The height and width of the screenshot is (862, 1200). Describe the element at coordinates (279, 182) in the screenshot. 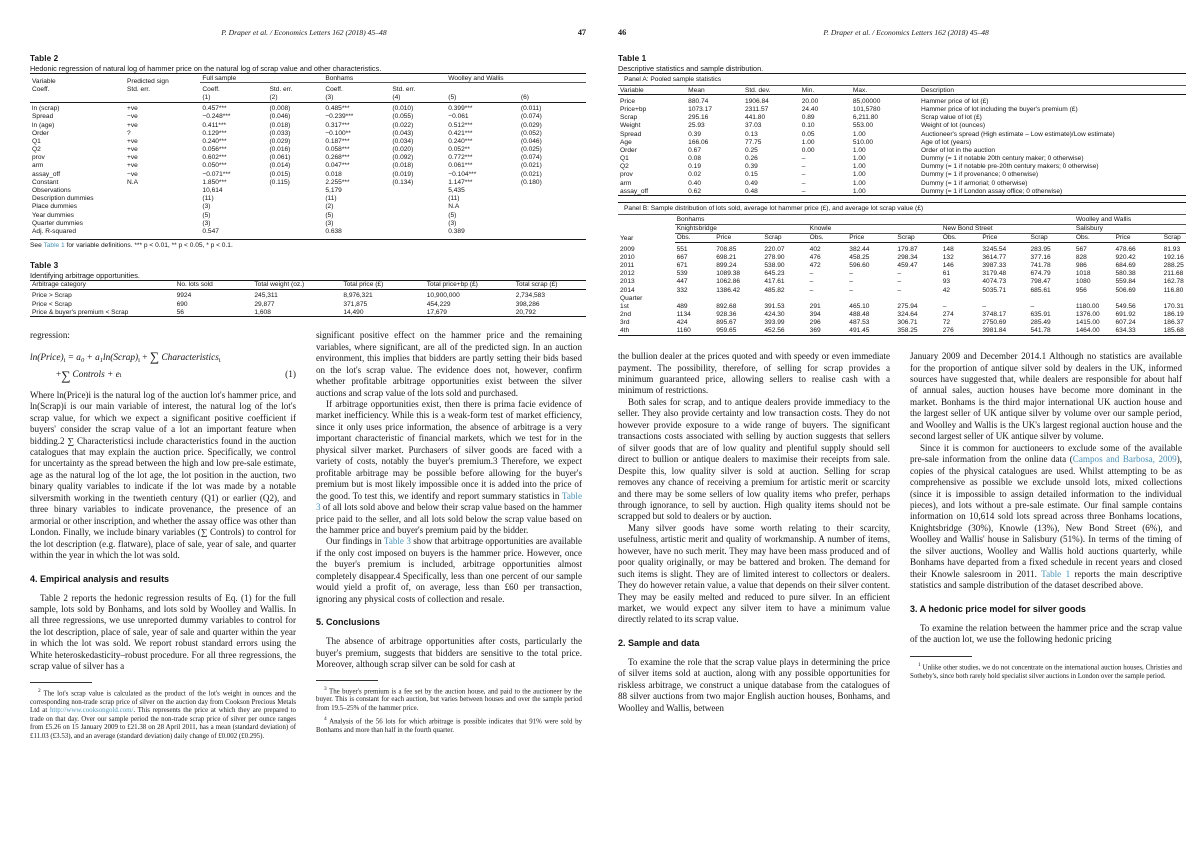

I see `table-2-cell-c2: (0.115)` at that location.